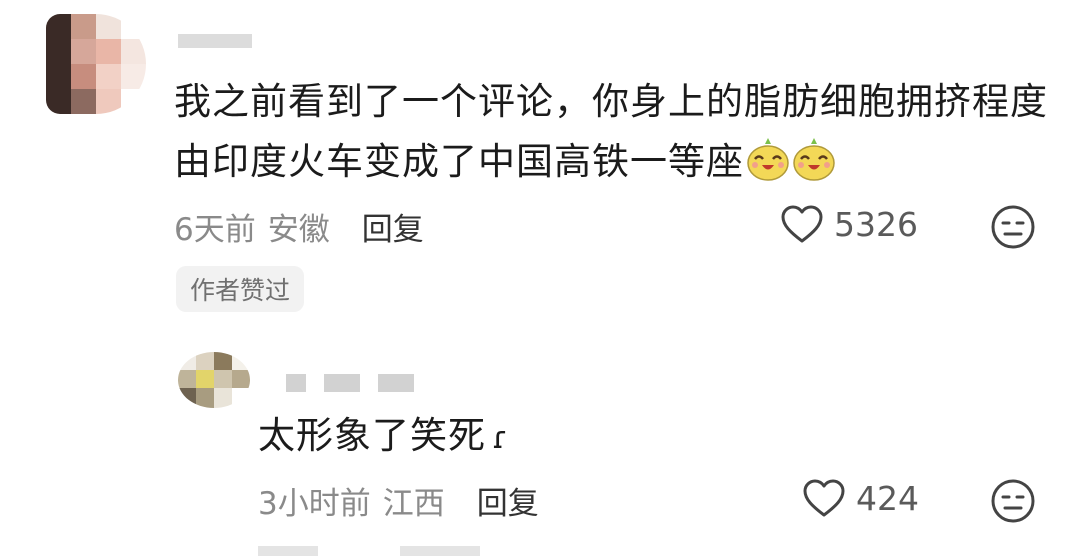 The height and width of the screenshot is (556, 1080). What do you see at coordinates (350, 383) in the screenshot?
I see `replier-name-blurred` at bounding box center [350, 383].